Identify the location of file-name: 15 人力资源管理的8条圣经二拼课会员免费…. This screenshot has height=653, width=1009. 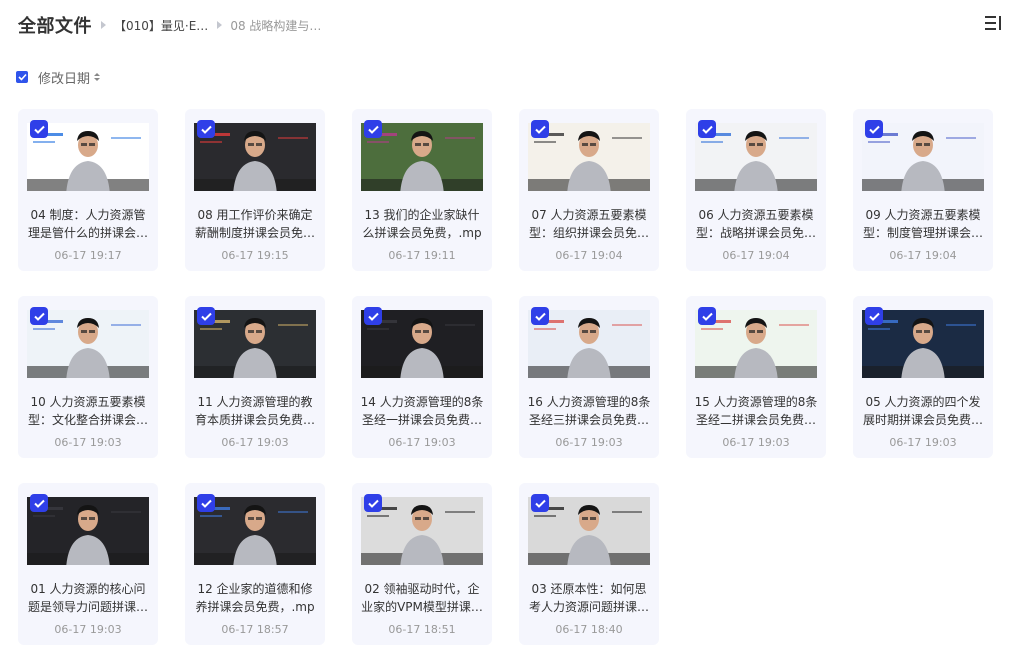
(756, 411).